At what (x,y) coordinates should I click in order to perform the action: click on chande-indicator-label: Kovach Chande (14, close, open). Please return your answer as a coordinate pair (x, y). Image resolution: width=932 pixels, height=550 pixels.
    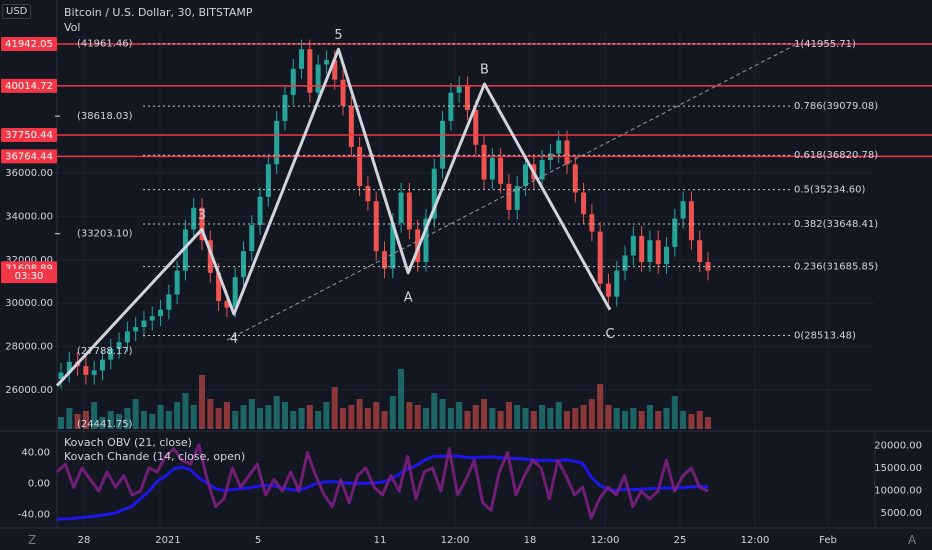
    Looking at the image, I should click on (154, 456).